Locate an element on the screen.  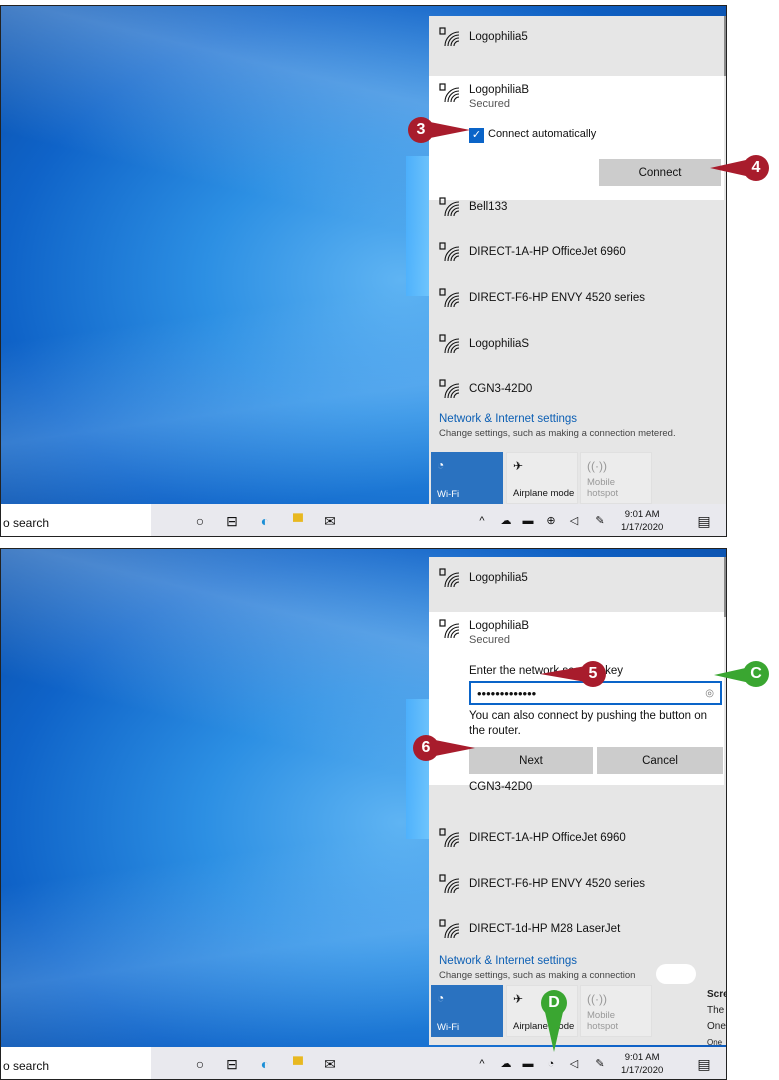
tile-label: Airplane mode is located at coordinates (544, 493).